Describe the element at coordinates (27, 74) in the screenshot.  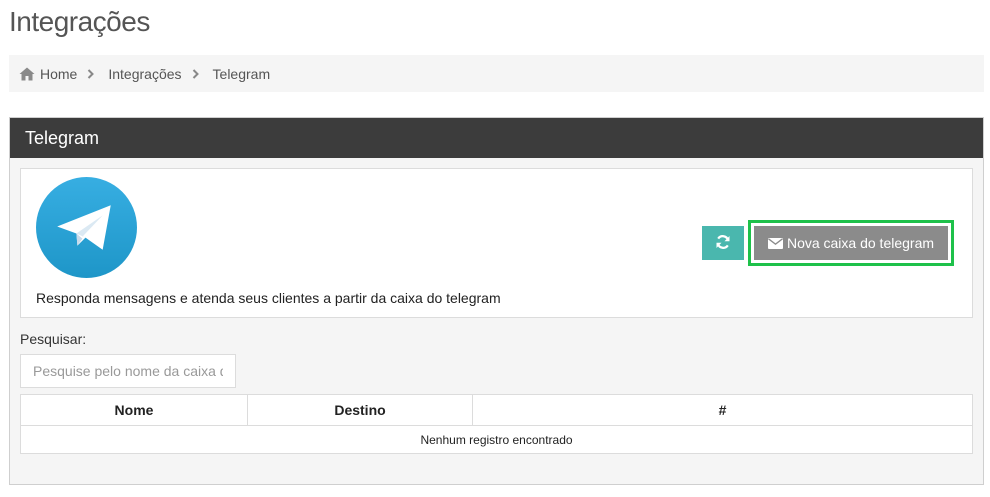
I see `home-icon` at that location.